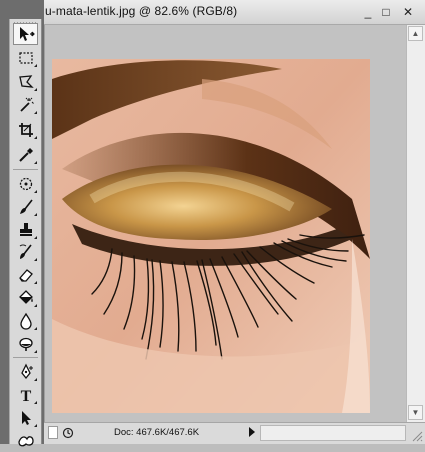 Image resolution: width=425 pixels, height=452 pixels. Describe the element at coordinates (386, 12) in the screenshot. I see `restore-button: □` at that location.